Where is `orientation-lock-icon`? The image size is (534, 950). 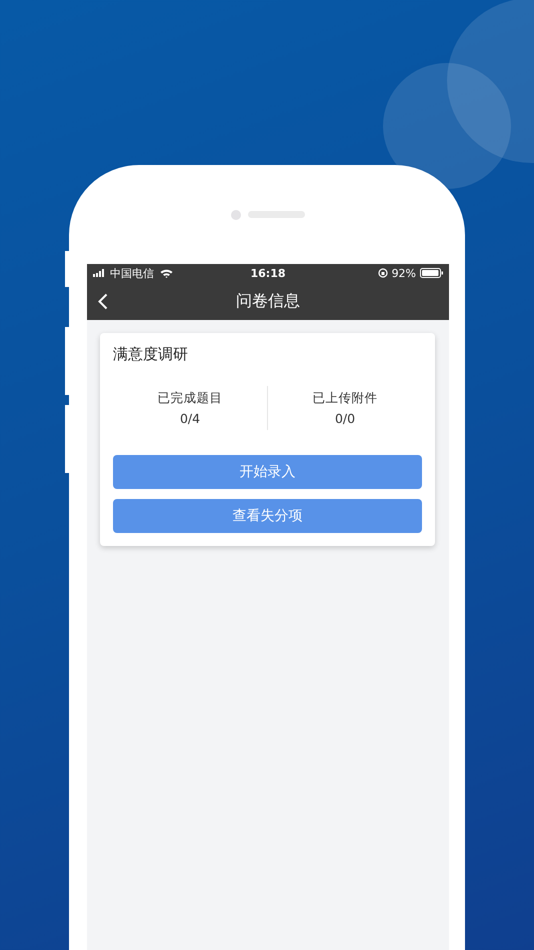 orientation-lock-icon is located at coordinates (383, 273).